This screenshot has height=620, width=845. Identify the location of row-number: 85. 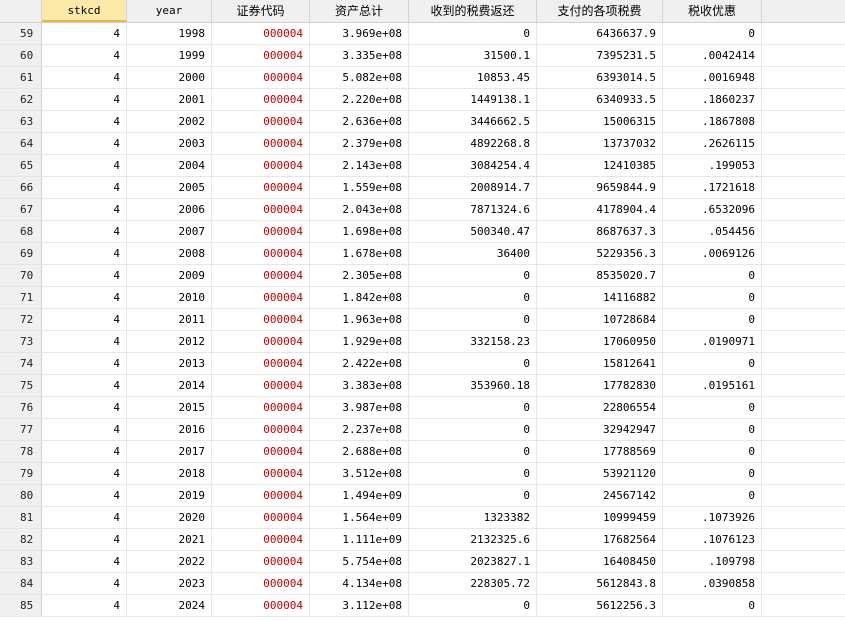
(21, 605).